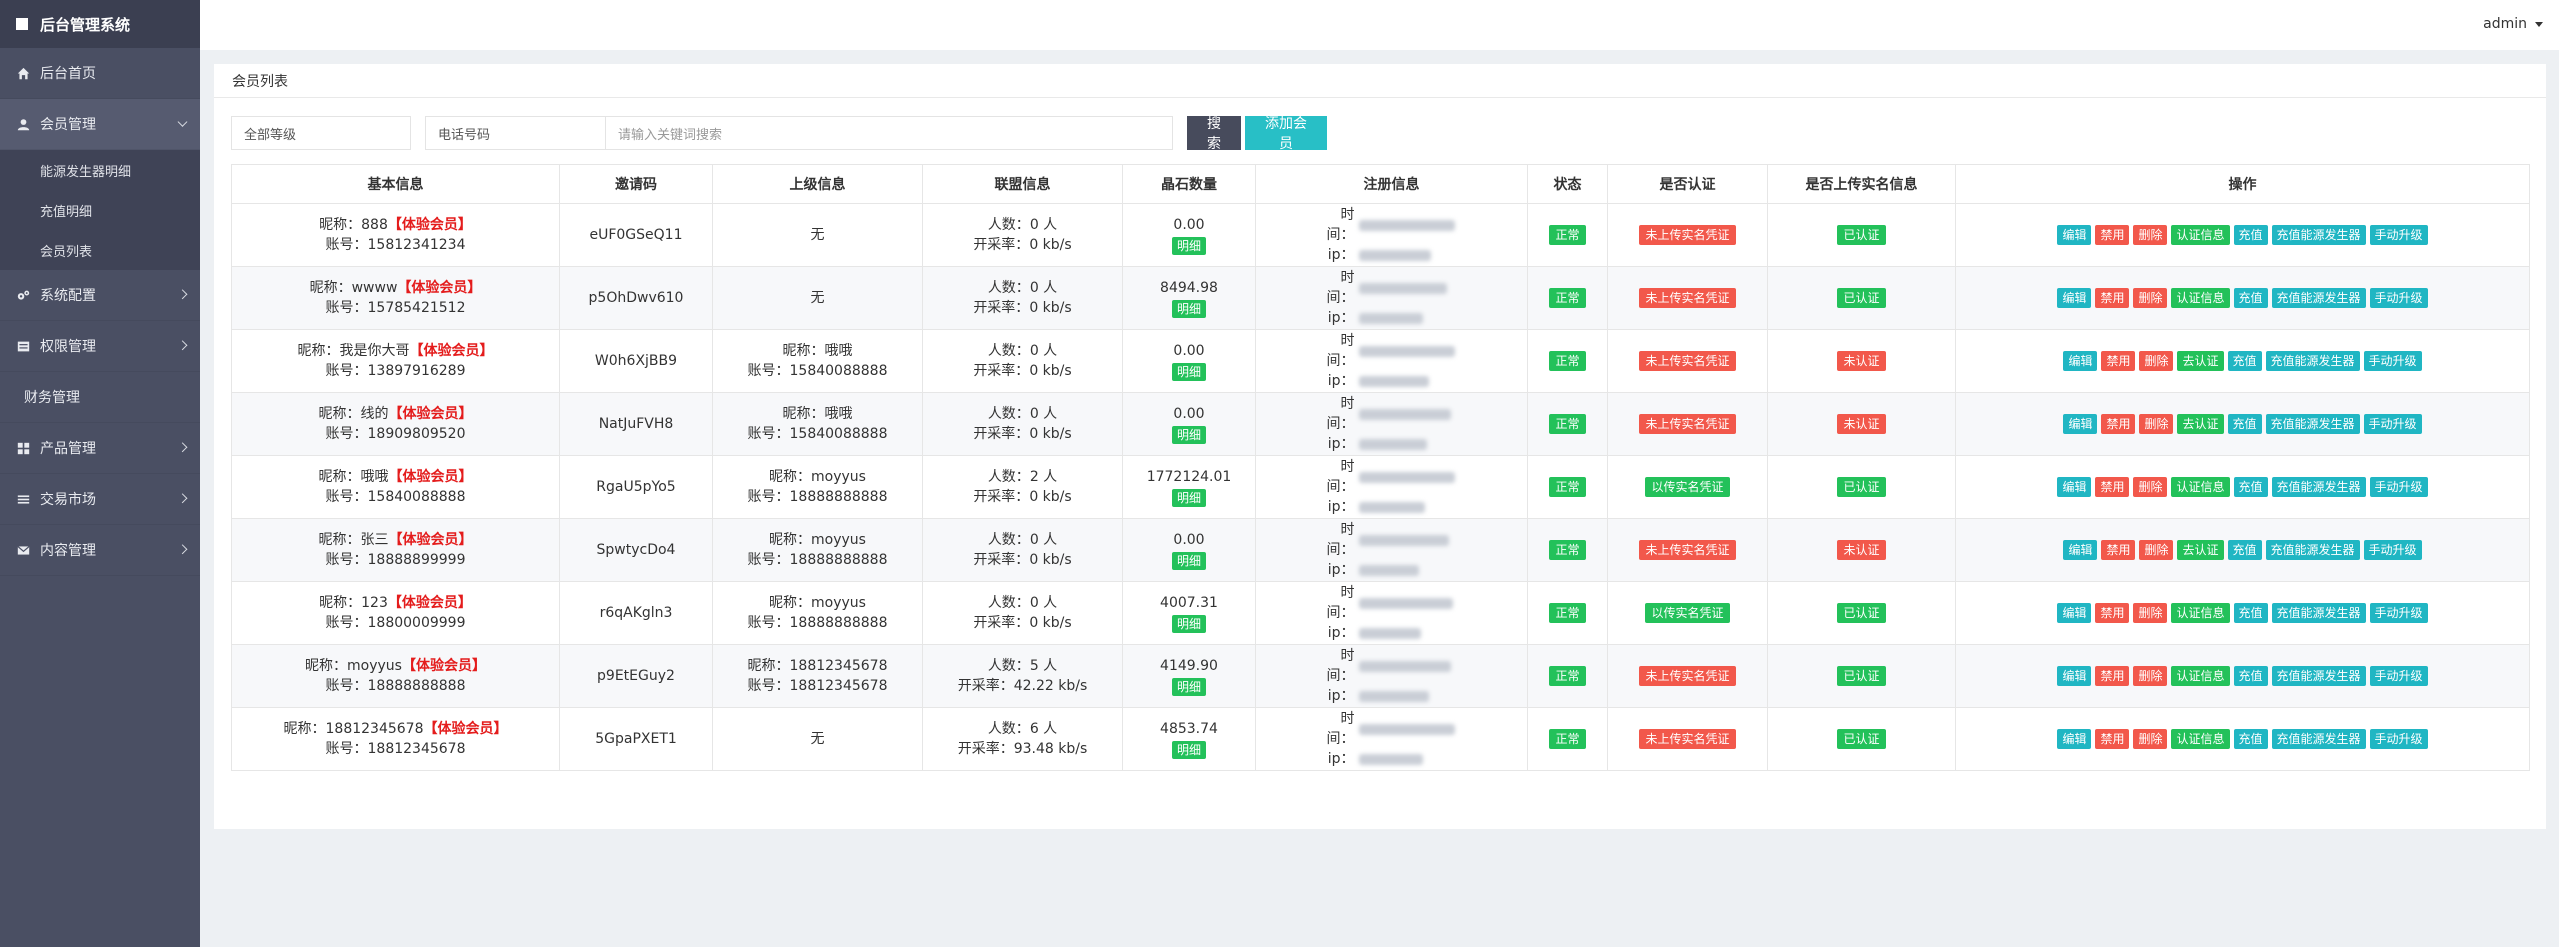 The height and width of the screenshot is (947, 2559). I want to click on table-header-row: 基本信息 邀请码 上级信息 联盟信息 晶石数量 注册信息 状态 是否认证 是否上传实名信息 操作, so click(1380, 184).